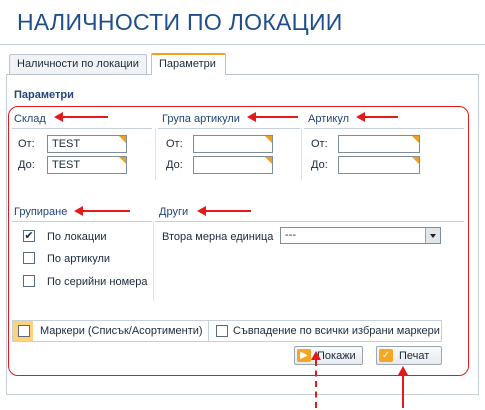  Describe the element at coordinates (29, 281) in the screenshot. I see `group-by-serial-checkbox` at that location.